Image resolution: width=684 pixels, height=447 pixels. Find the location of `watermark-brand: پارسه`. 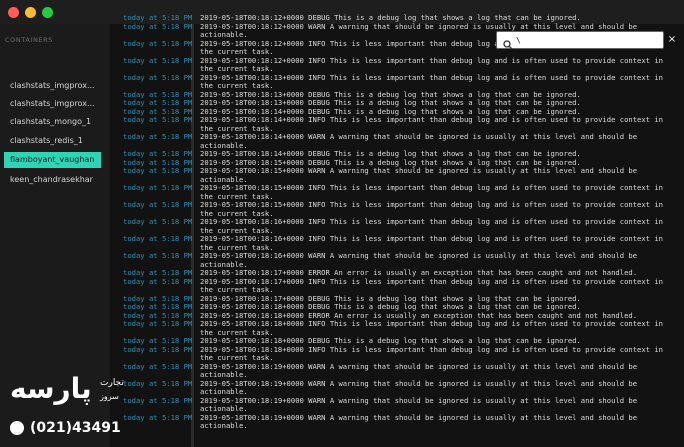

watermark-brand: پارسه is located at coordinates (51, 388).